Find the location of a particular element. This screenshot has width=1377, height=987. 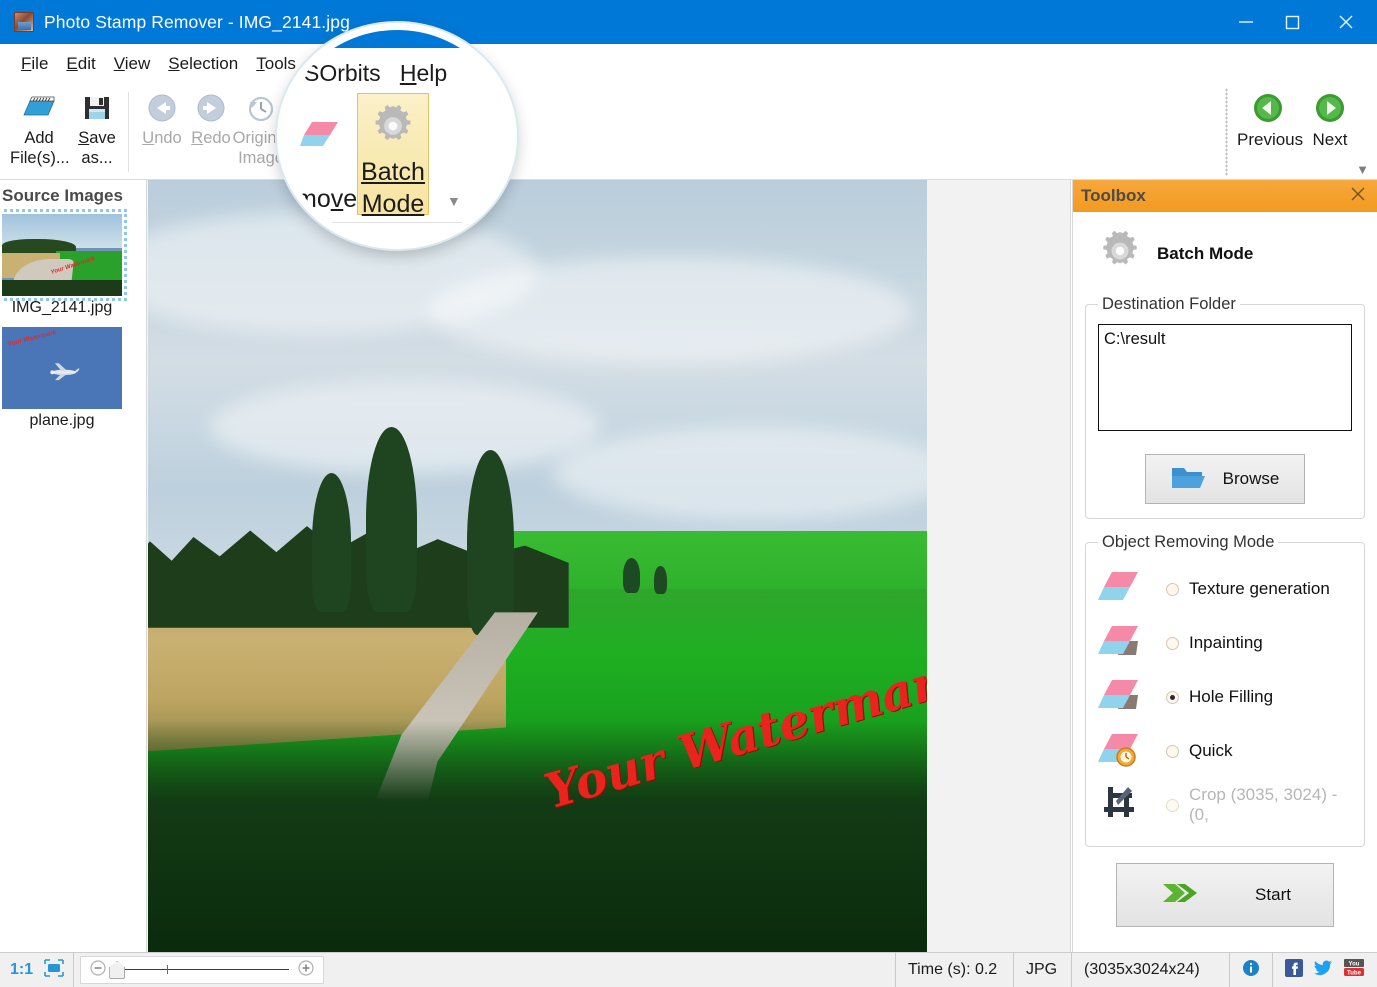

zoom-slider-track is located at coordinates (202, 970).